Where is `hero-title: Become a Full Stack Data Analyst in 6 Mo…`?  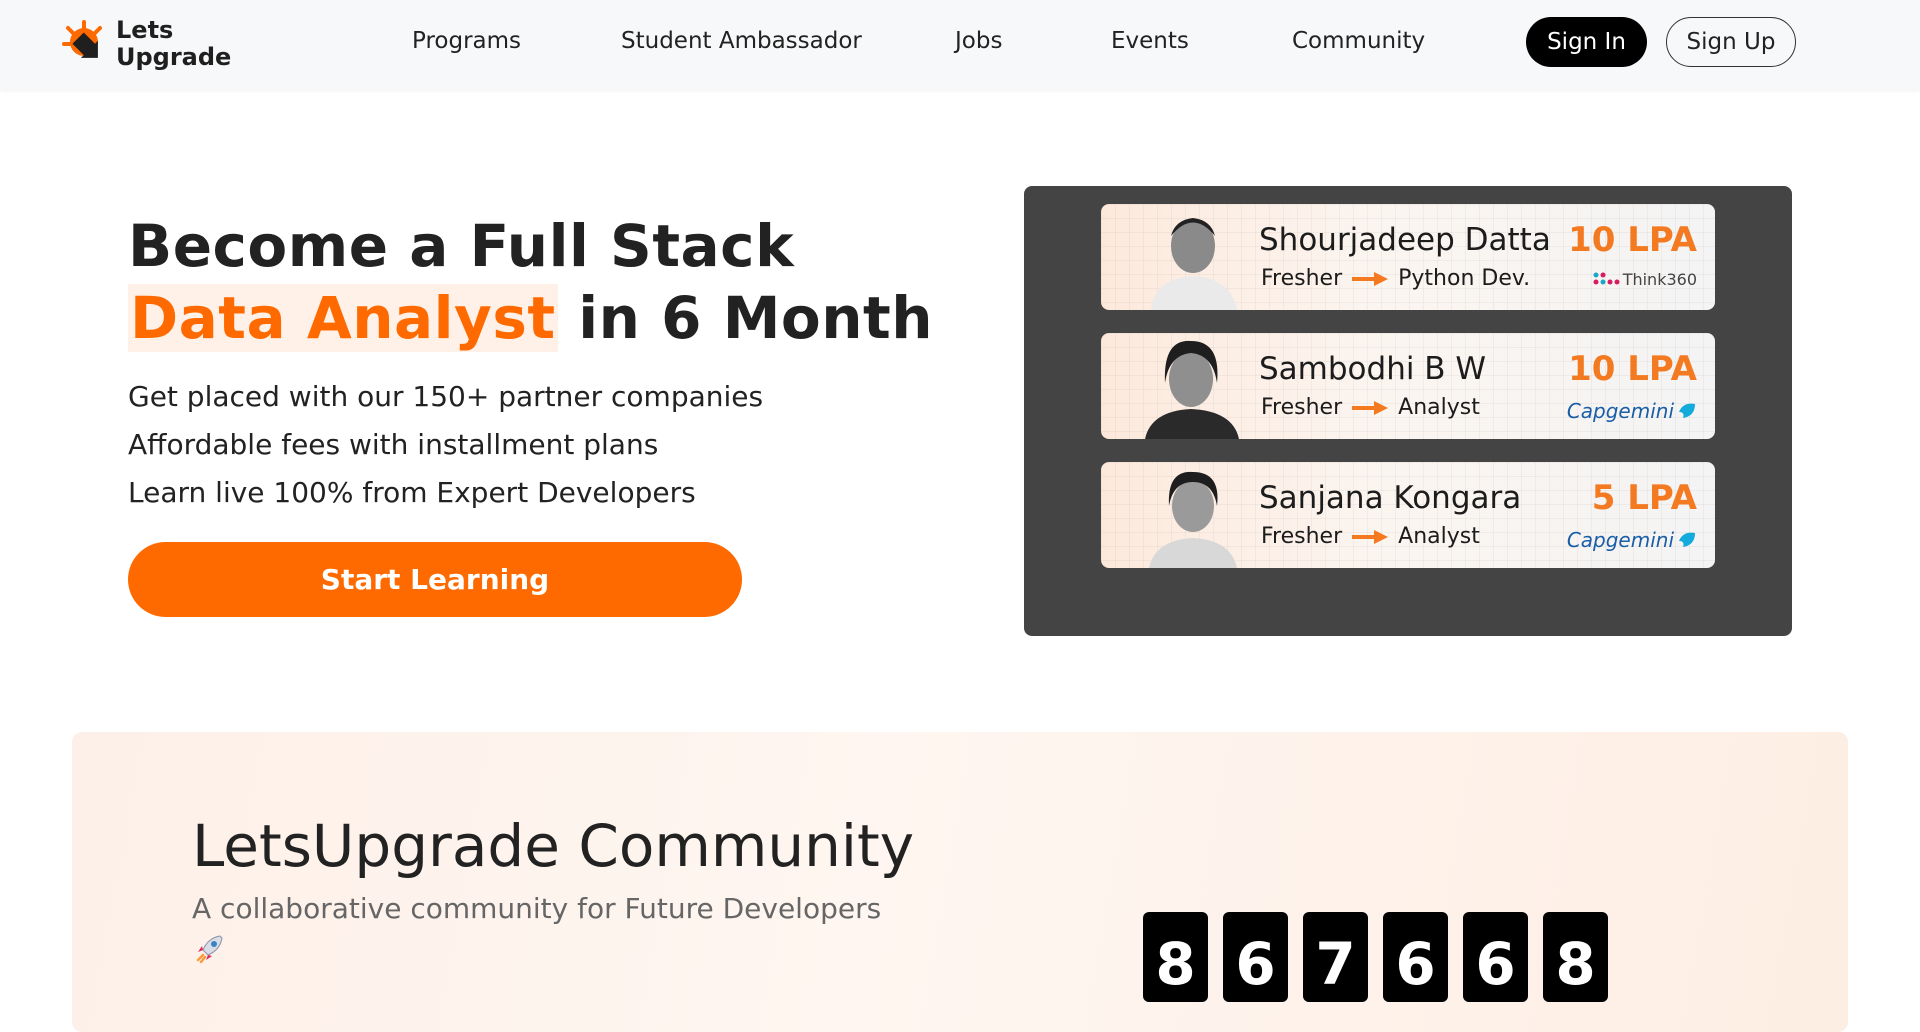 hero-title: Become a Full Stack Data Analyst in 6 Mo… is located at coordinates (530, 282).